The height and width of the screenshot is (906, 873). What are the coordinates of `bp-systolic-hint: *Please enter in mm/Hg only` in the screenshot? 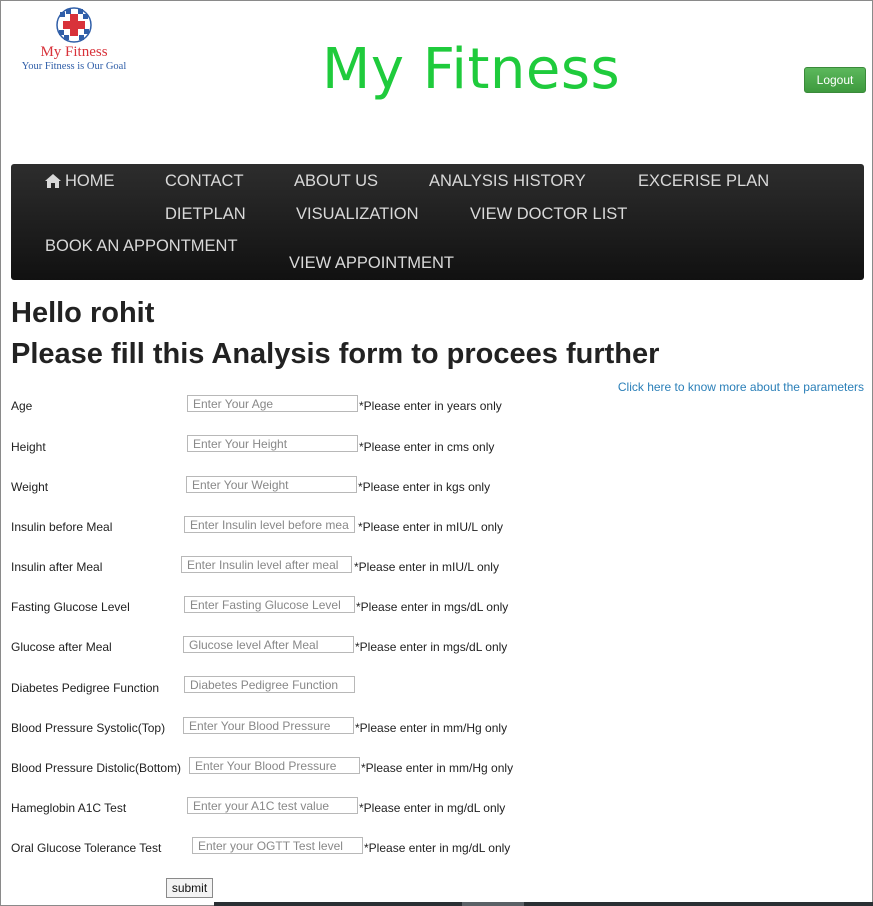 It's located at (431, 728).